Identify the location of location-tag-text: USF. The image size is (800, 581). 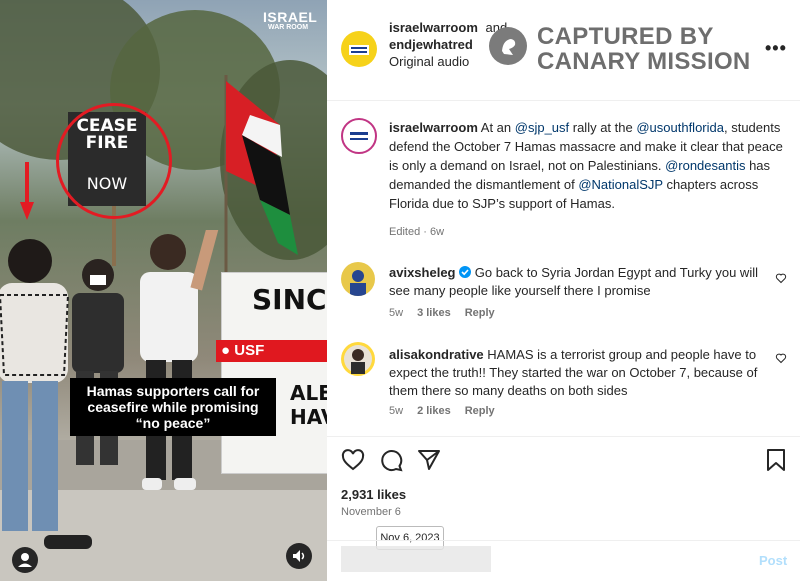
(249, 350).